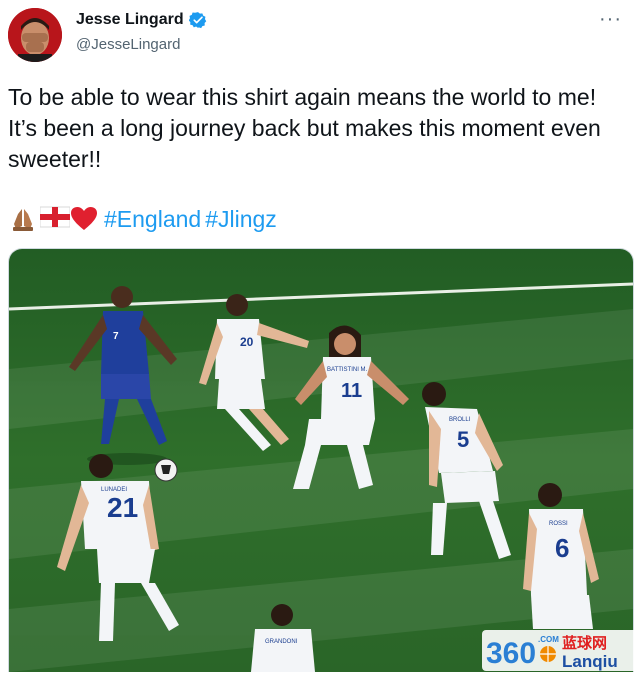  Describe the element at coordinates (561, 650) in the screenshot. I see `lanqiu-watermark: 360 .COM 蓝球网 Lanqiu` at that location.